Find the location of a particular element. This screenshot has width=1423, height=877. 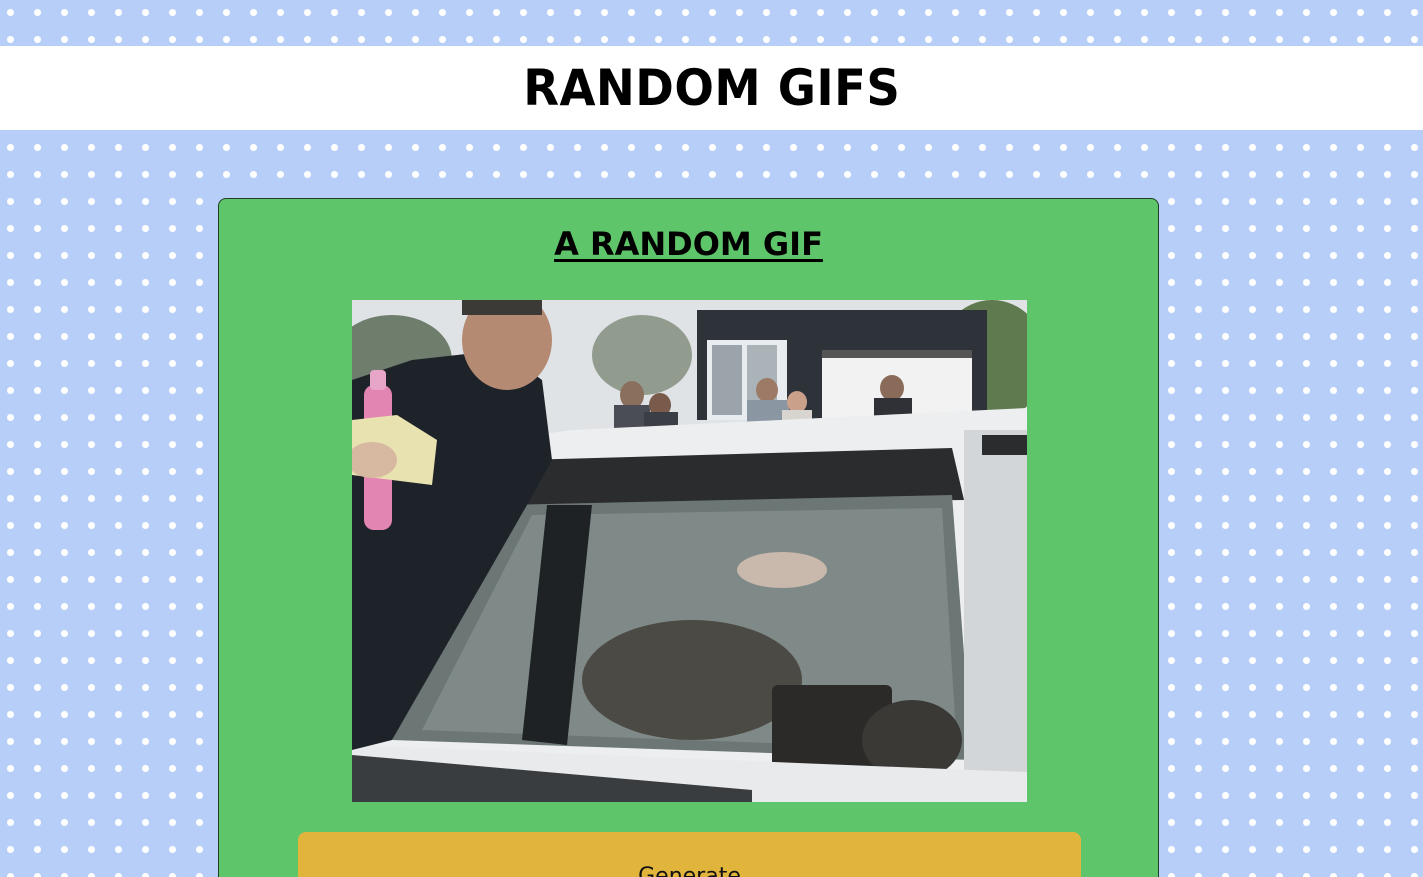

generate-button: Generate is located at coordinates (689, 854).